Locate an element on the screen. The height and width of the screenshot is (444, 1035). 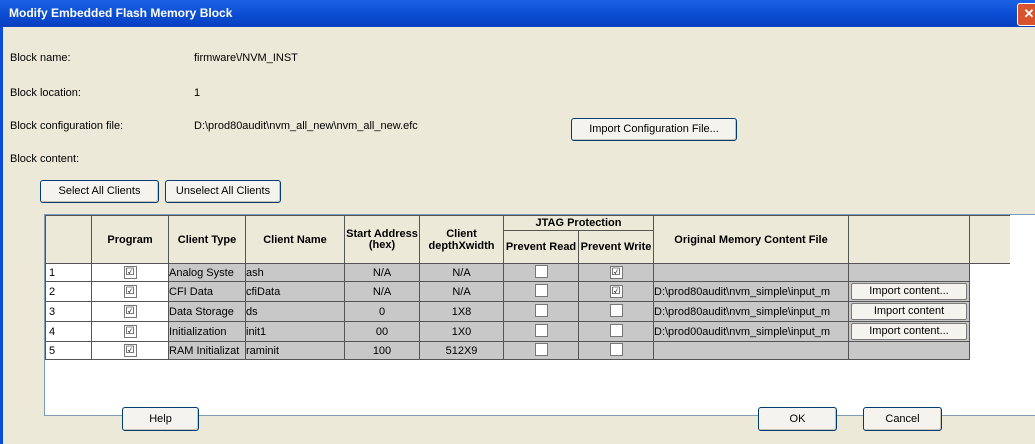
action-cell: Import content is located at coordinates (909, 311).